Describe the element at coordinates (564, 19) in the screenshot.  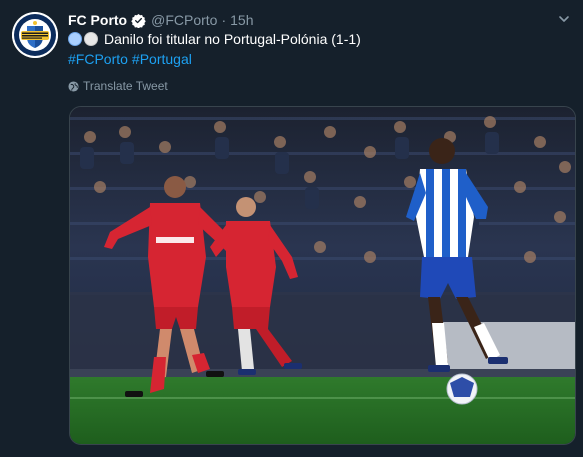
I see `chevron-down-icon` at that location.